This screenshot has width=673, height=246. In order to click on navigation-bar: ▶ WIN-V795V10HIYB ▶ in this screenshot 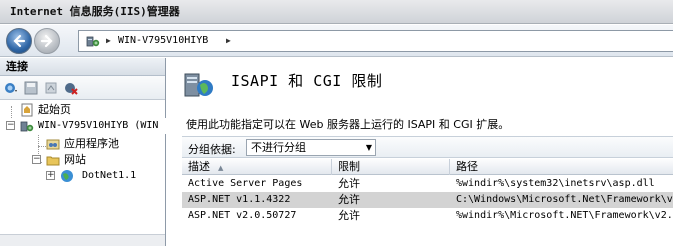, I will do `click(336, 41)`.